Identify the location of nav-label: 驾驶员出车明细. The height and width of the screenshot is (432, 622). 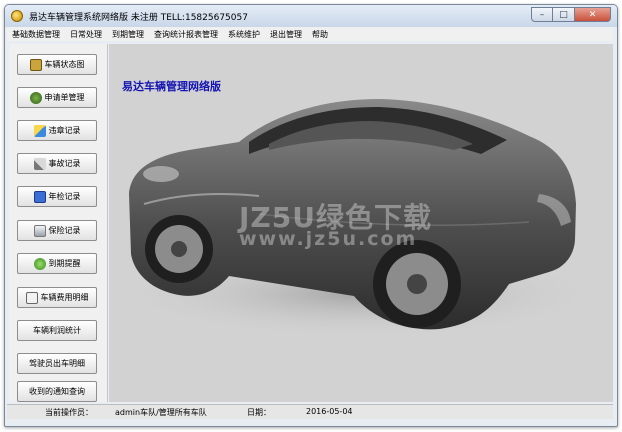
(57, 363).